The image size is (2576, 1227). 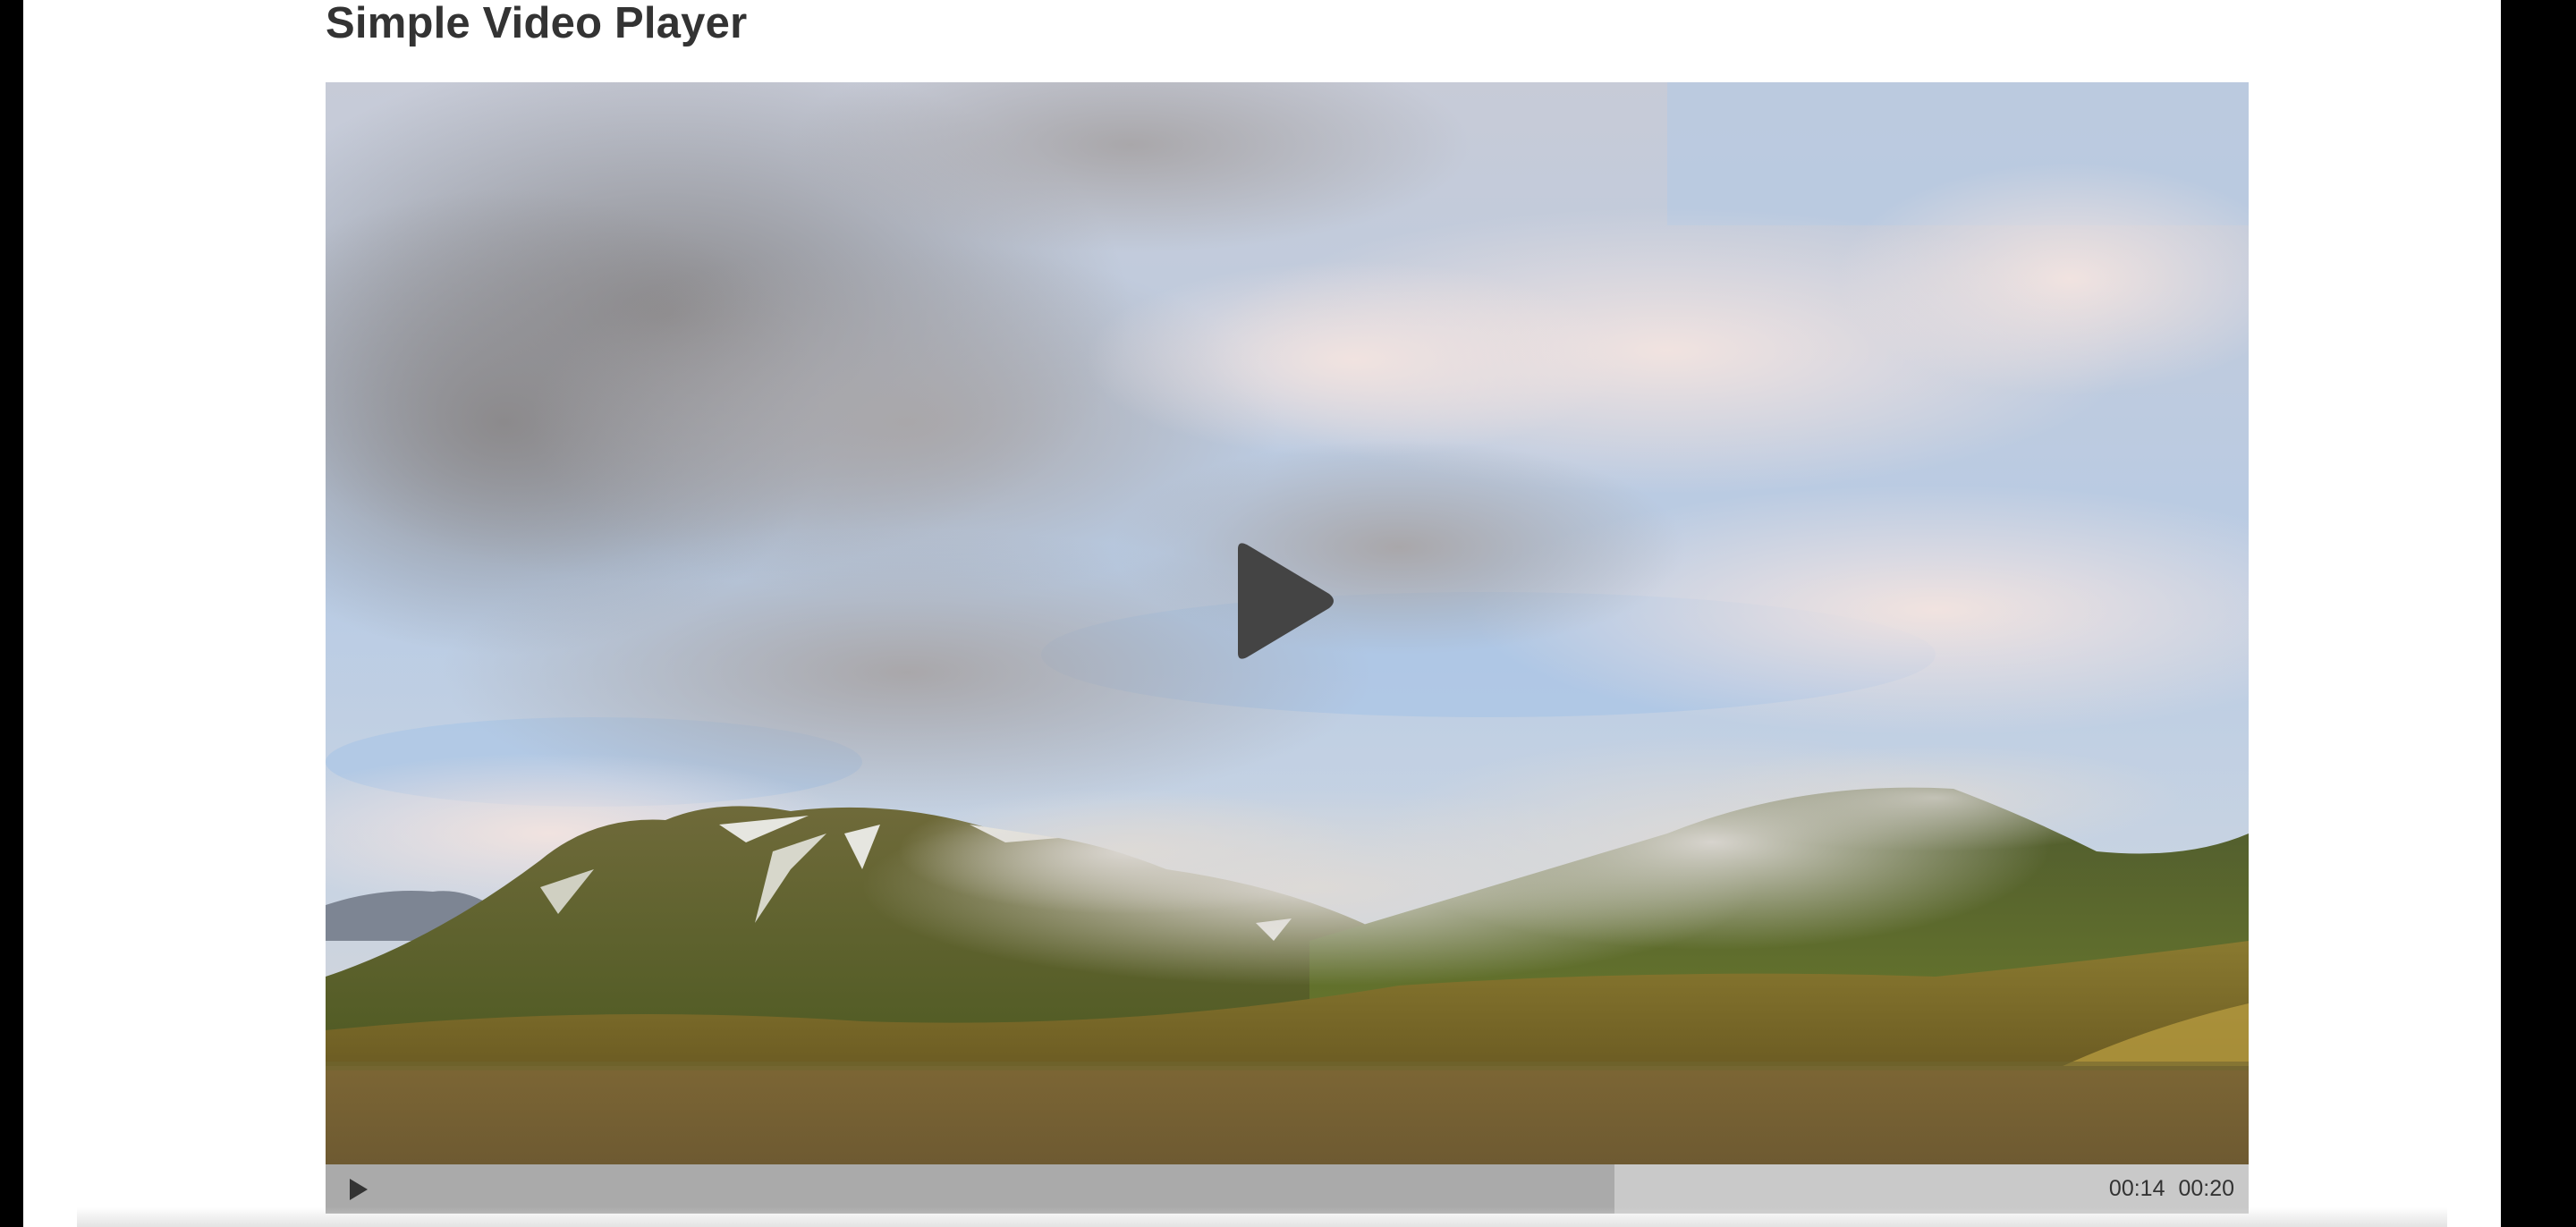 I want to click on page-bottom-shadow, so click(x=1262, y=1217).